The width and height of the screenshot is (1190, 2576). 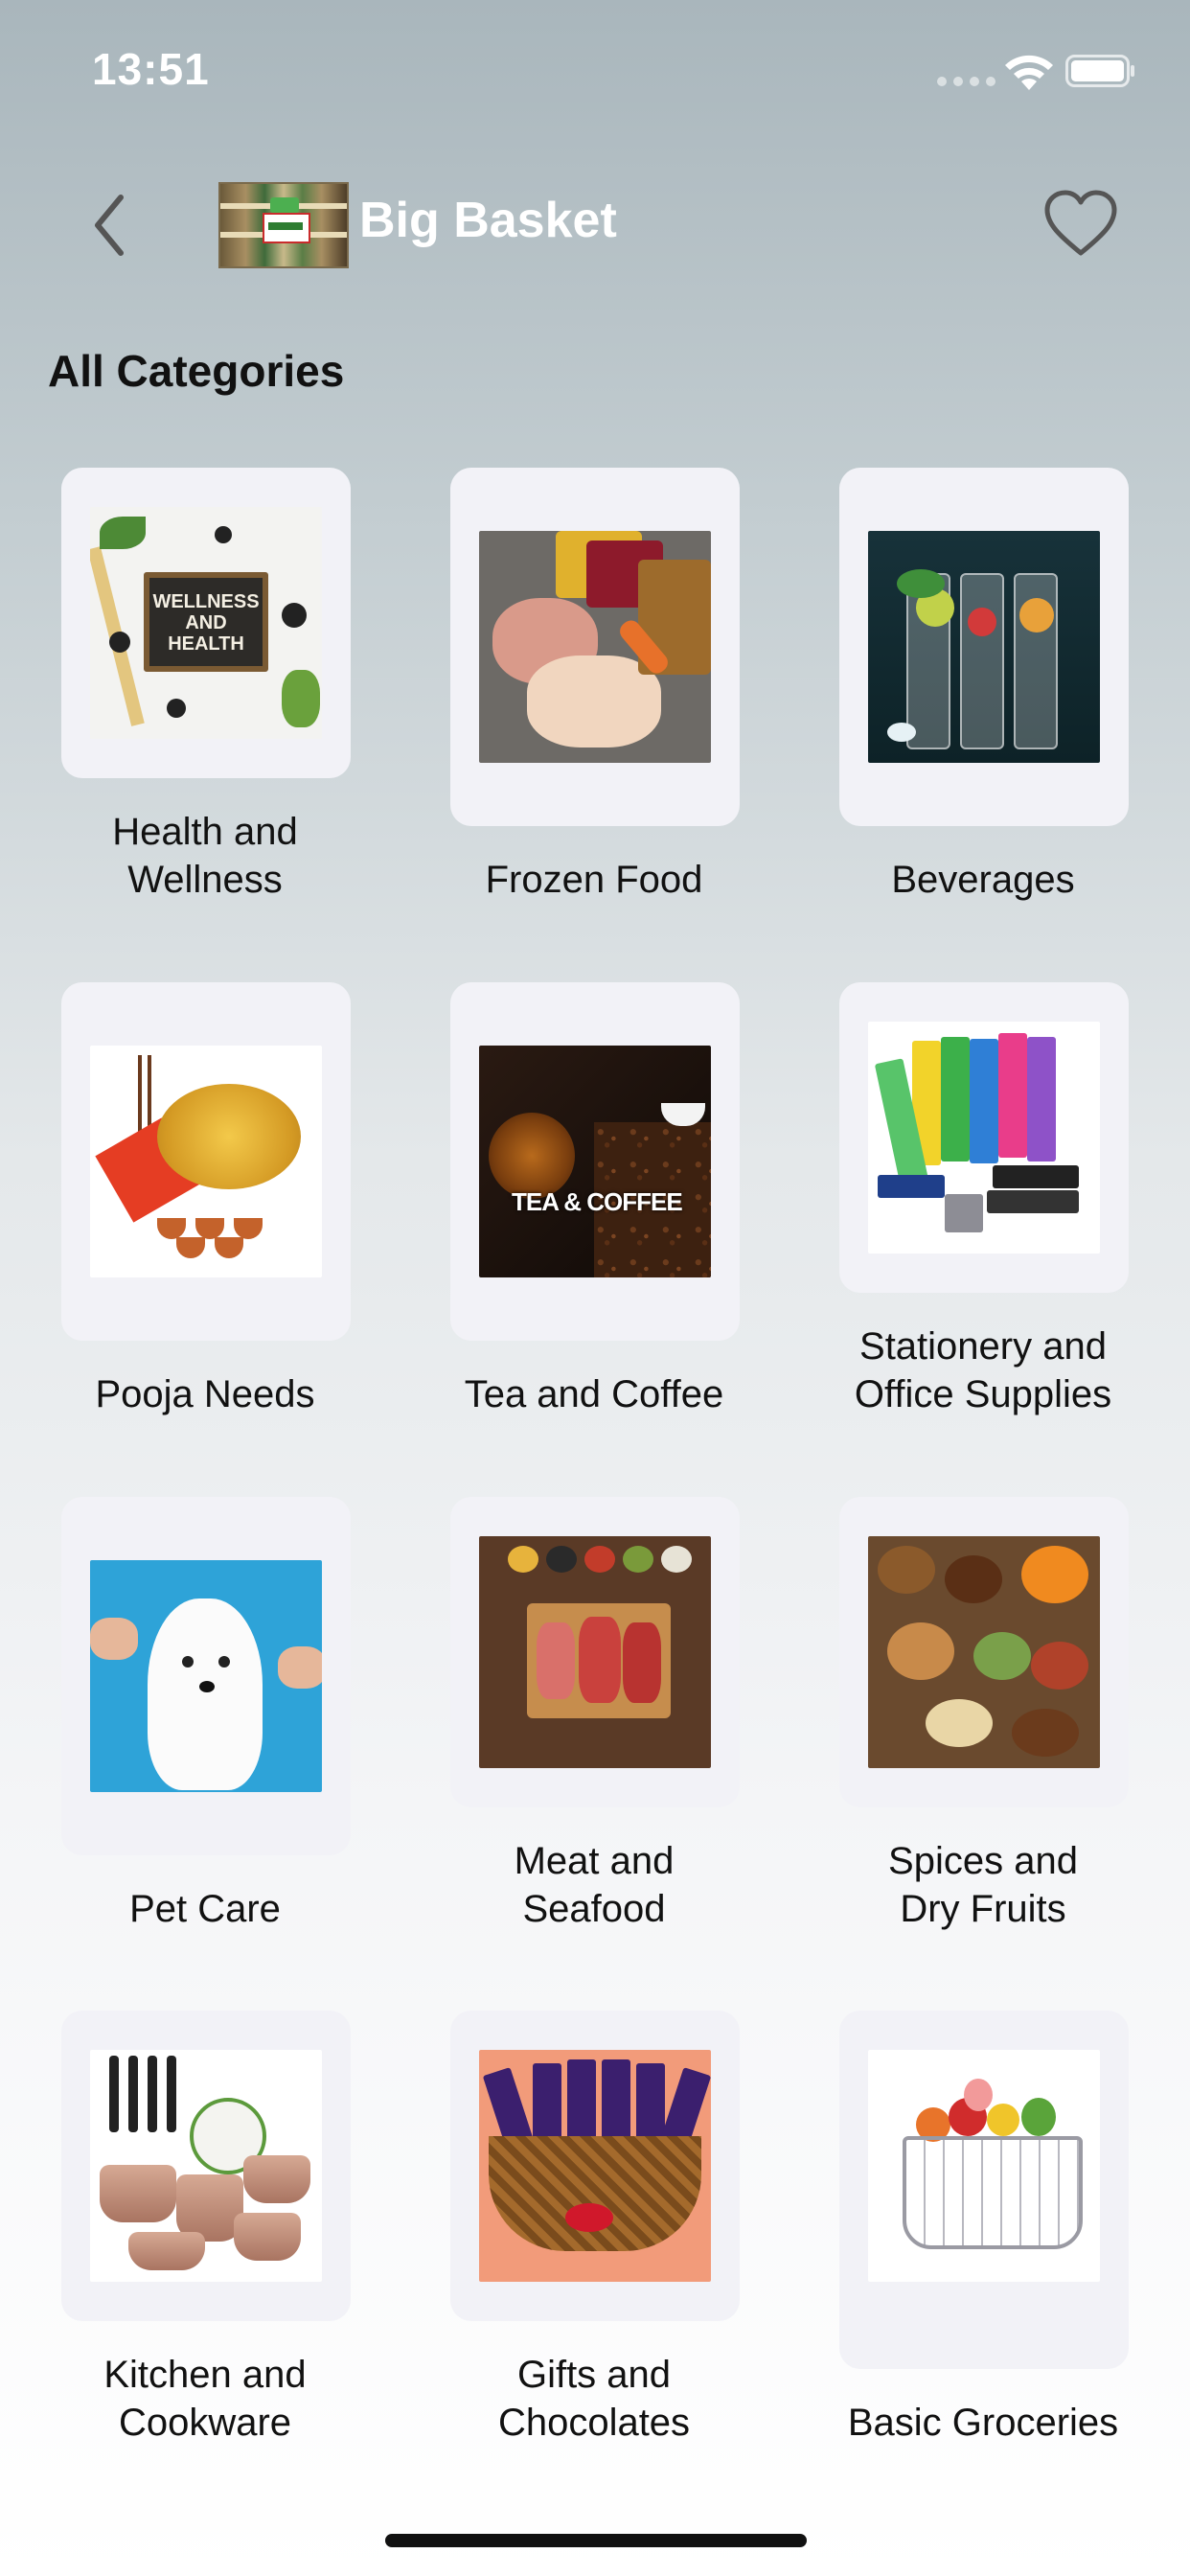 What do you see at coordinates (205, 856) in the screenshot?
I see `category-label: Health and Wellness` at bounding box center [205, 856].